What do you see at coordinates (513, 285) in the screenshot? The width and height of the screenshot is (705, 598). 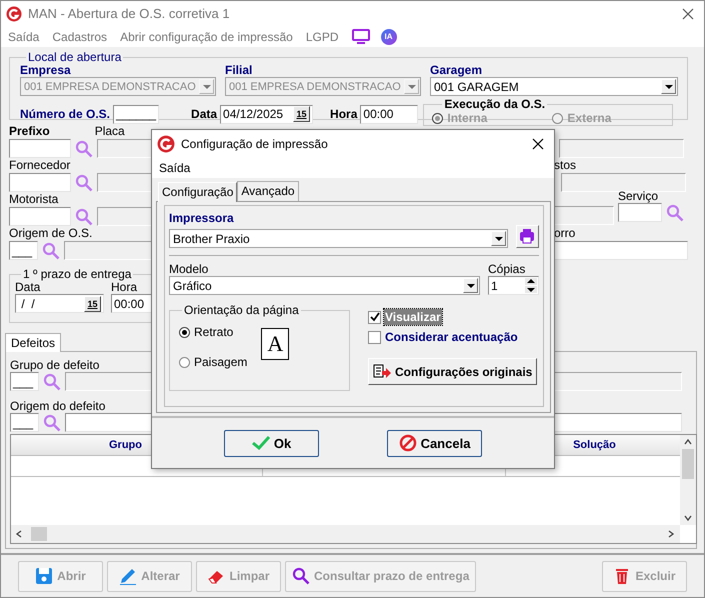 I see `copies-spinner: 1` at bounding box center [513, 285].